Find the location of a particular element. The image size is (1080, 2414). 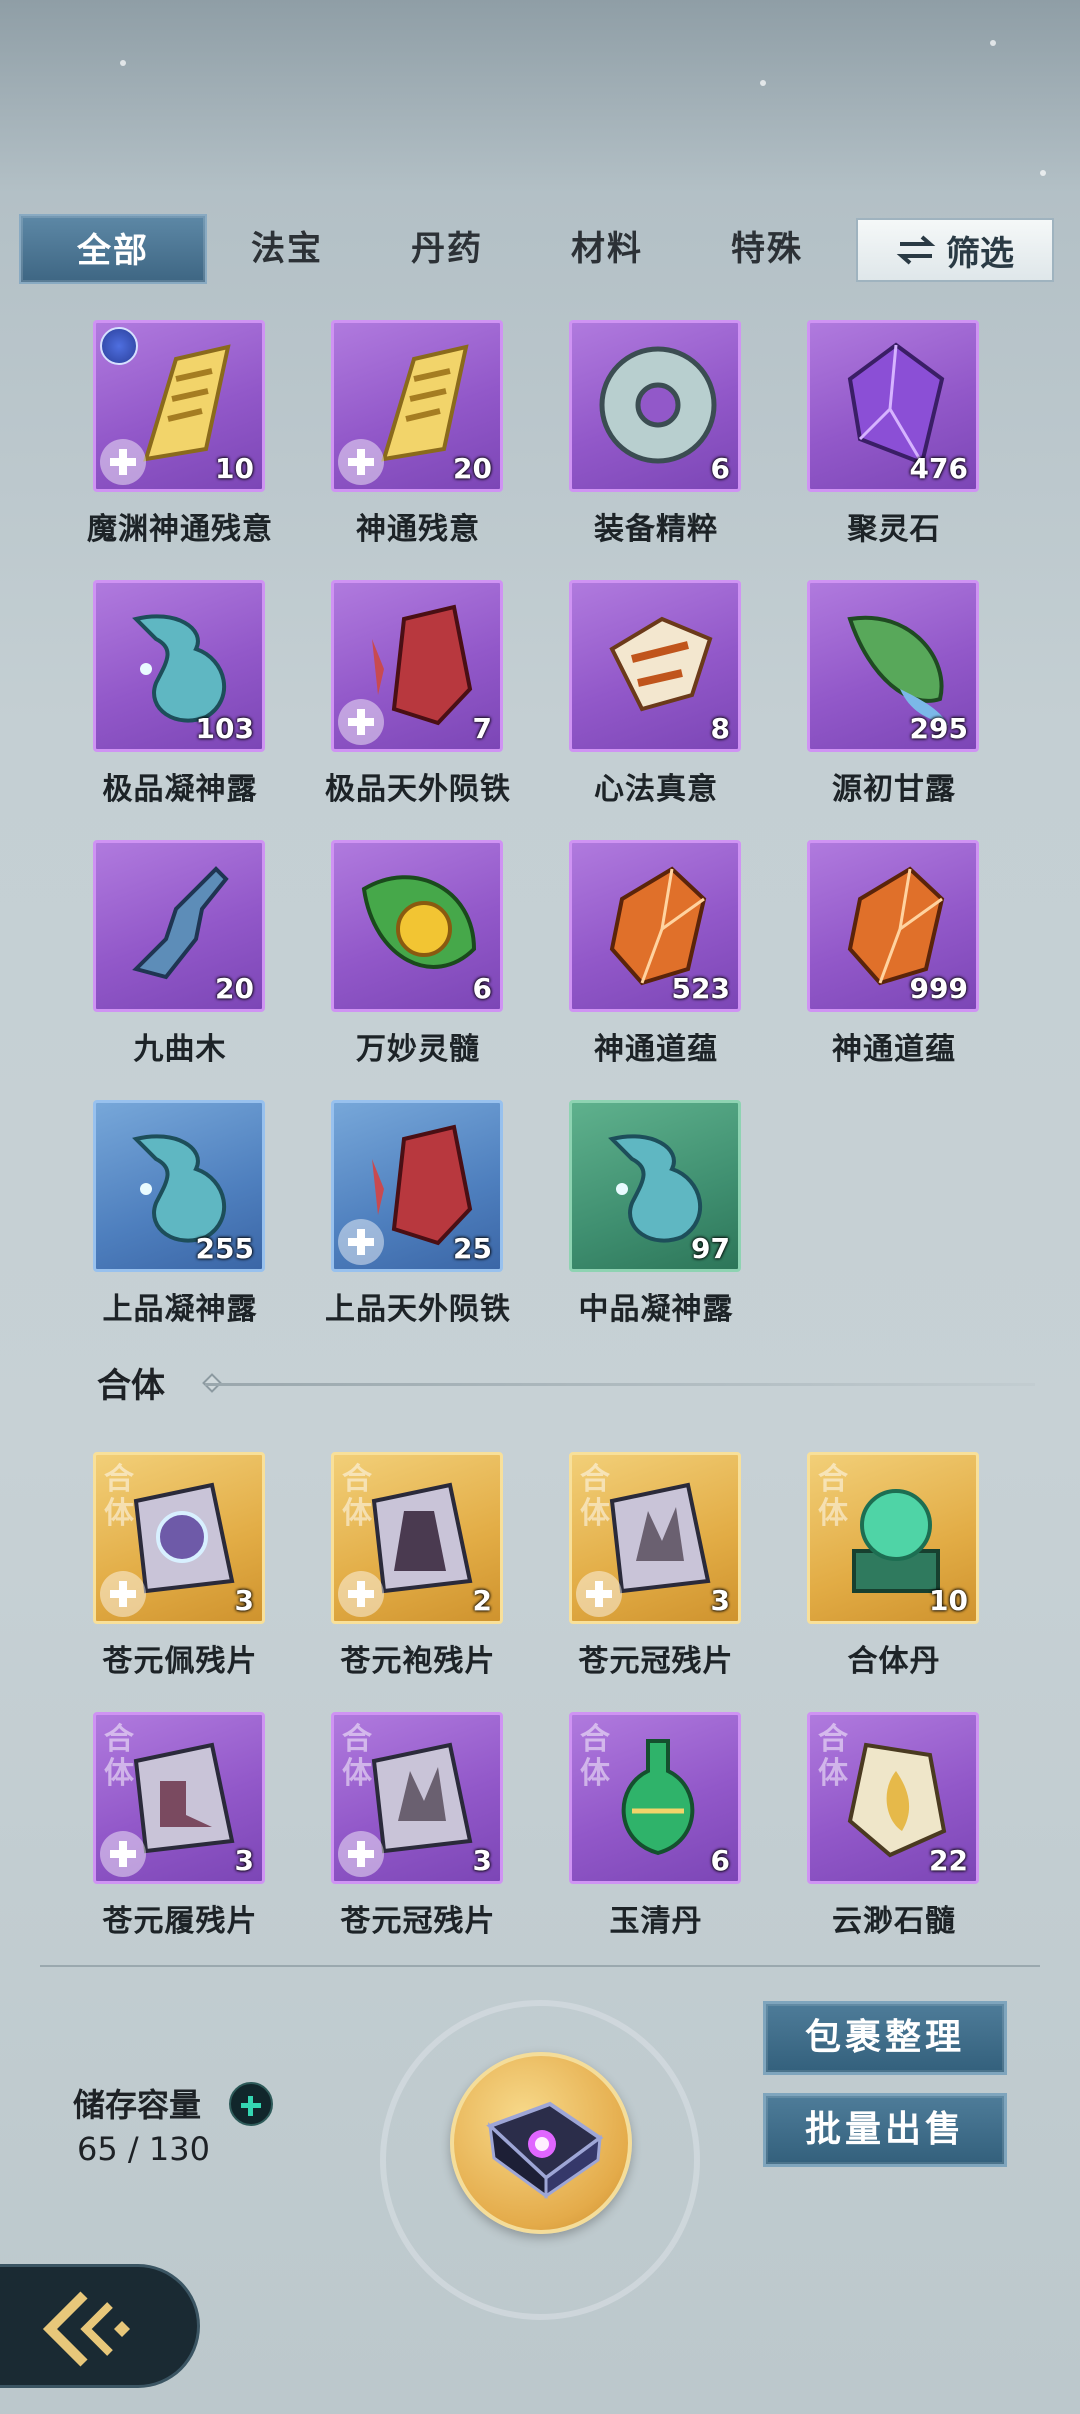

back-arrow-icon is located at coordinates (86, 2329).